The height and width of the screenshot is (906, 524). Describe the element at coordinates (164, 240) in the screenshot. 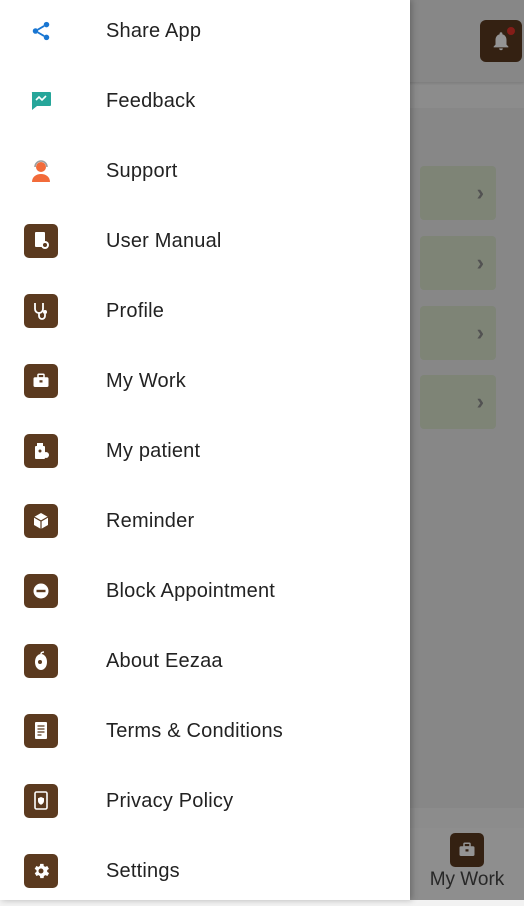

I see `menu-item-label: User Manual` at that location.